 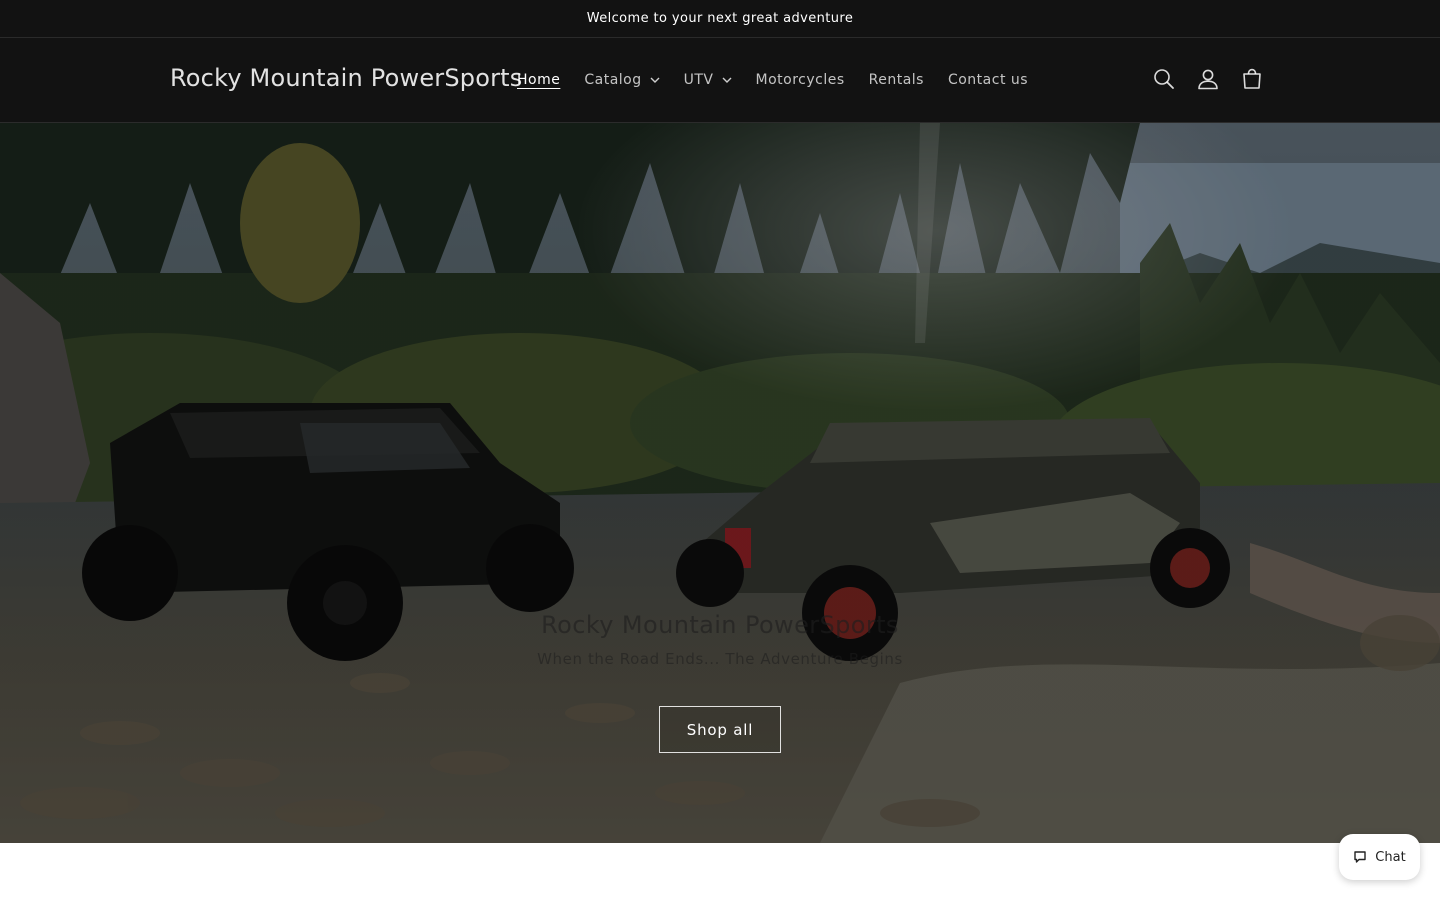 I want to click on account-button, so click(x=1208, y=81).